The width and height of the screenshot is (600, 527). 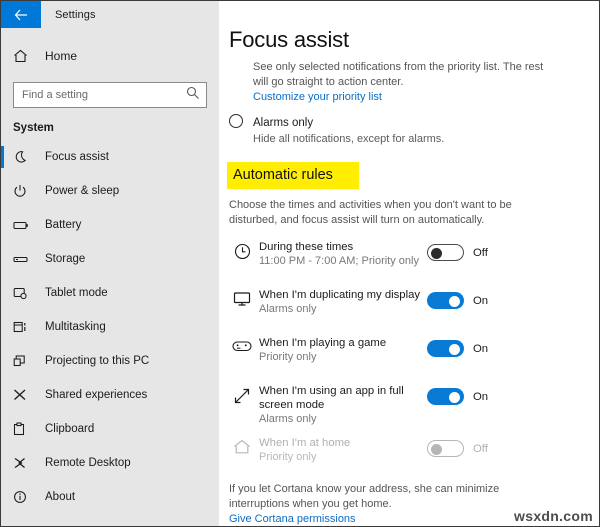 I want to click on multitasking-icon, so click(x=24, y=327).